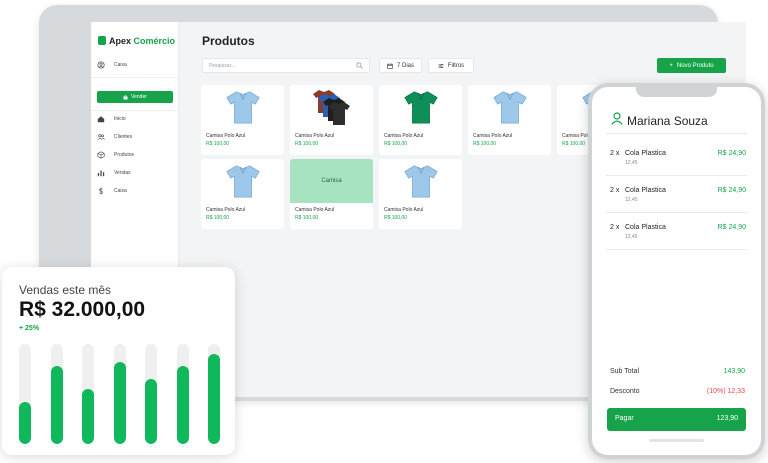  What do you see at coordinates (101, 119) in the screenshot?
I see `home-icon` at bounding box center [101, 119].